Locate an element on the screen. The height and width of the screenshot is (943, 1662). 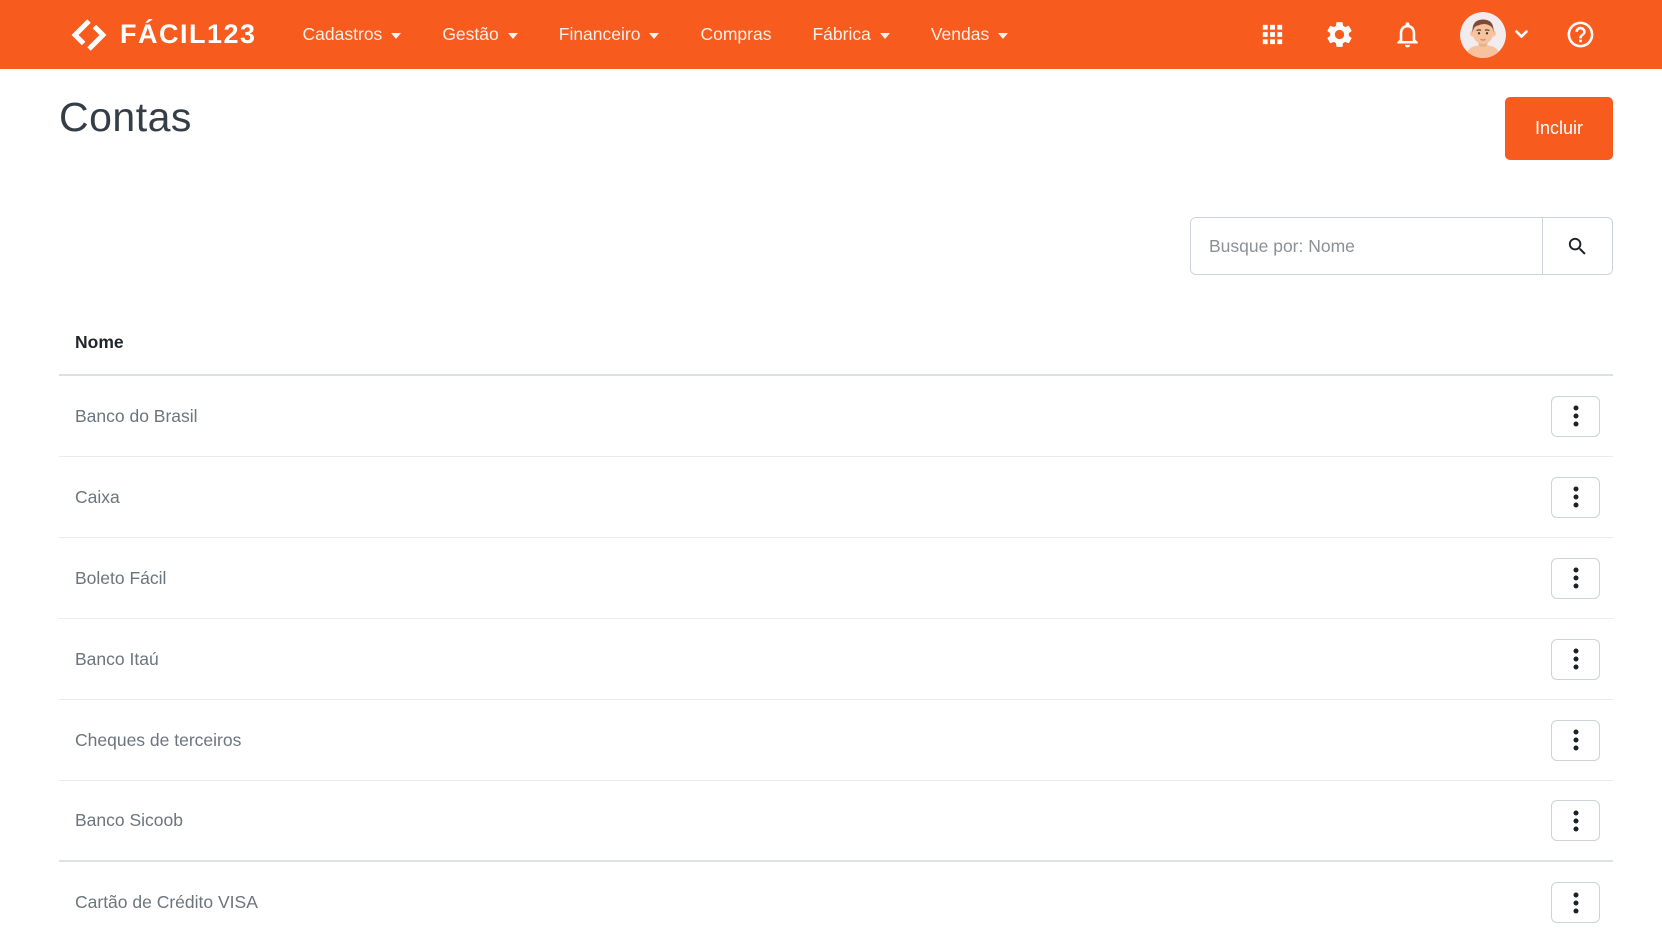
table-row: Cheques de terceiros is located at coordinates (836, 740).